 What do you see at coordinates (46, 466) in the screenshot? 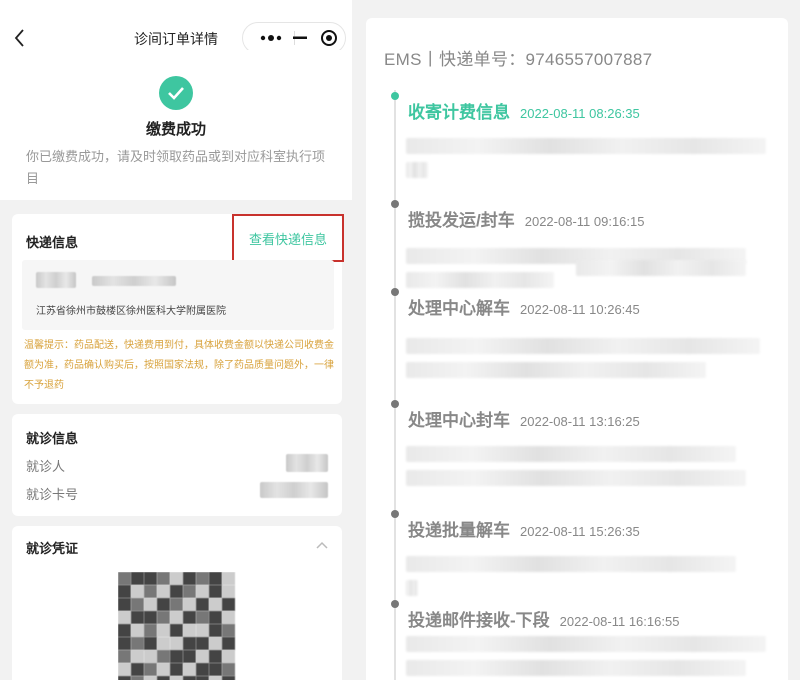
I see `patient-label: 就诊人` at bounding box center [46, 466].